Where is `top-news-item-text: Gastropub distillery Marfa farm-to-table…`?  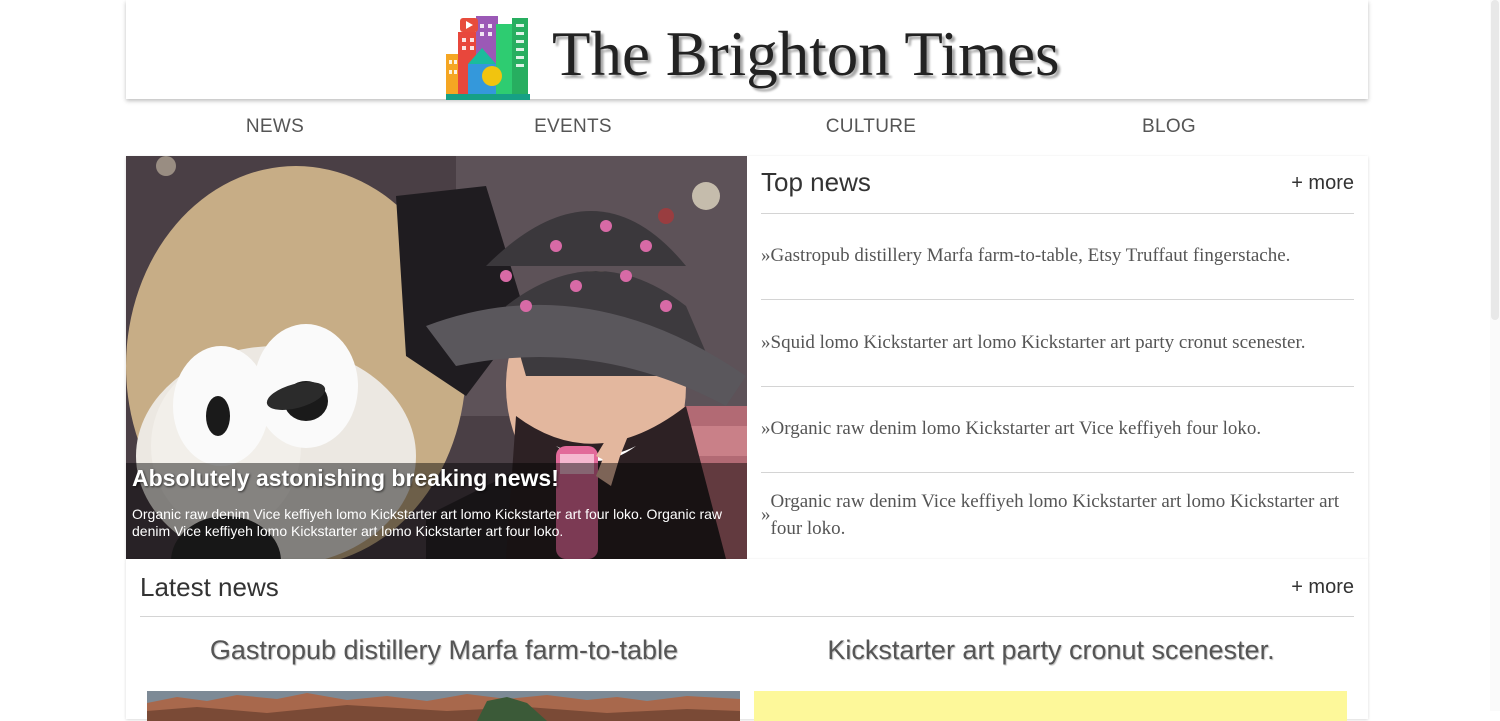
top-news-item-text: Gastropub distillery Marfa farm-to-table… is located at coordinates (1030, 255).